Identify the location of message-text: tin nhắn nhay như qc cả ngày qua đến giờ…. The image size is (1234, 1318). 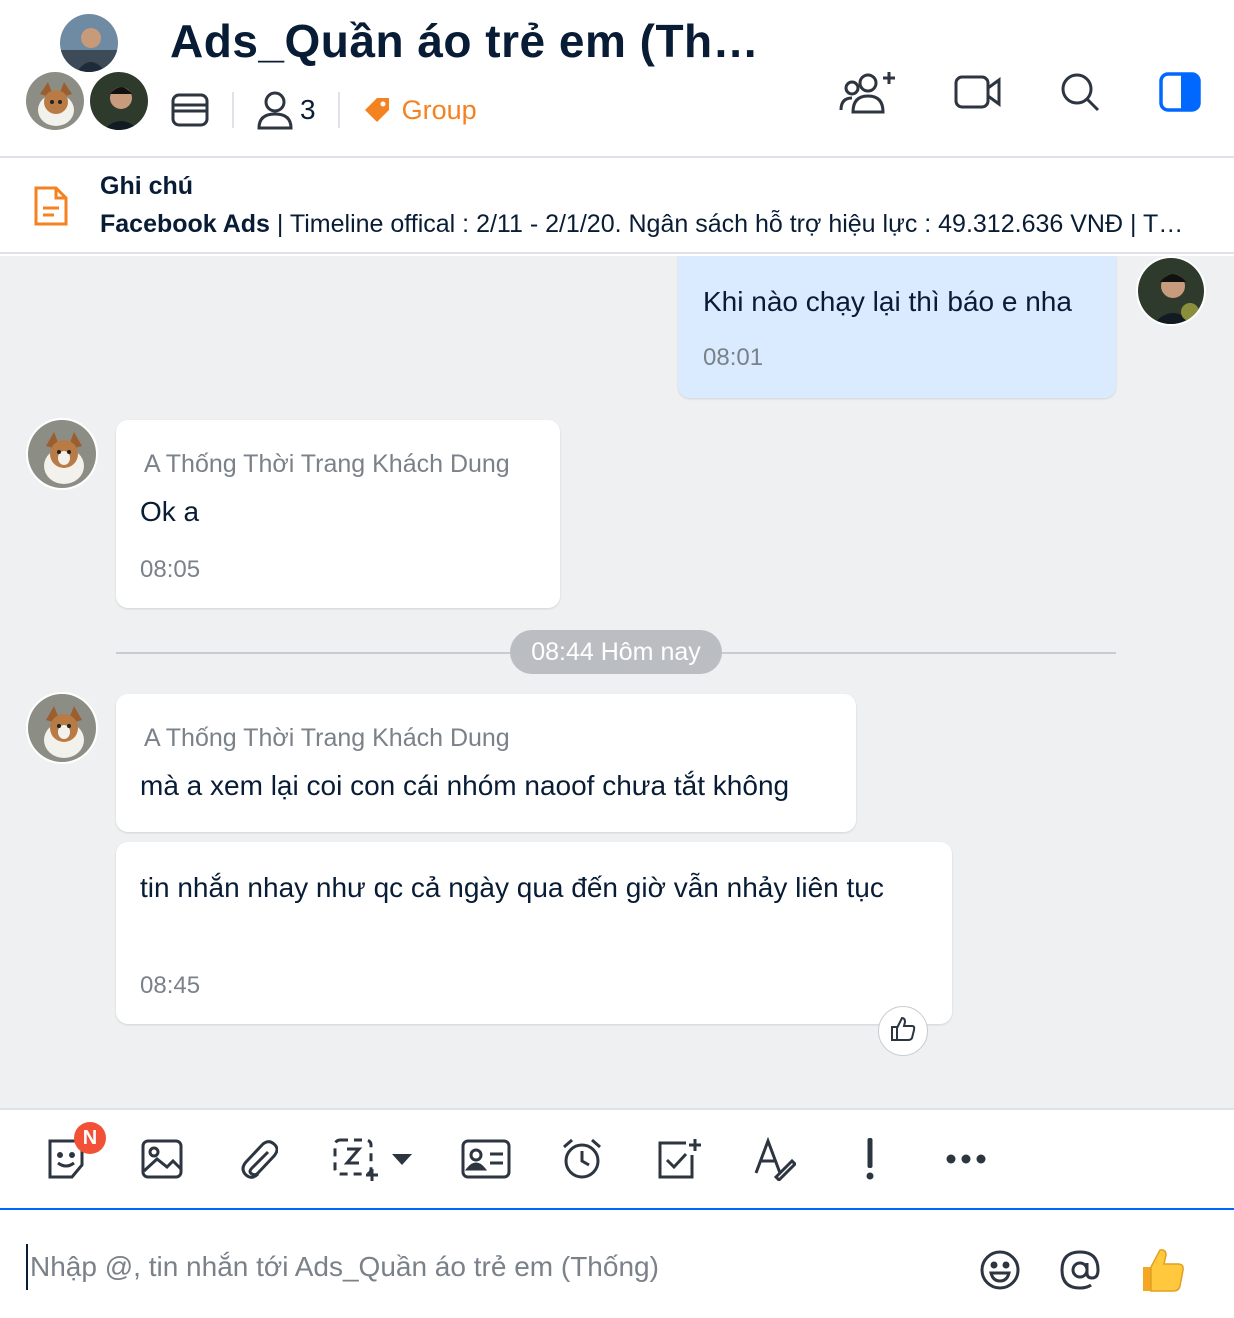
(512, 887).